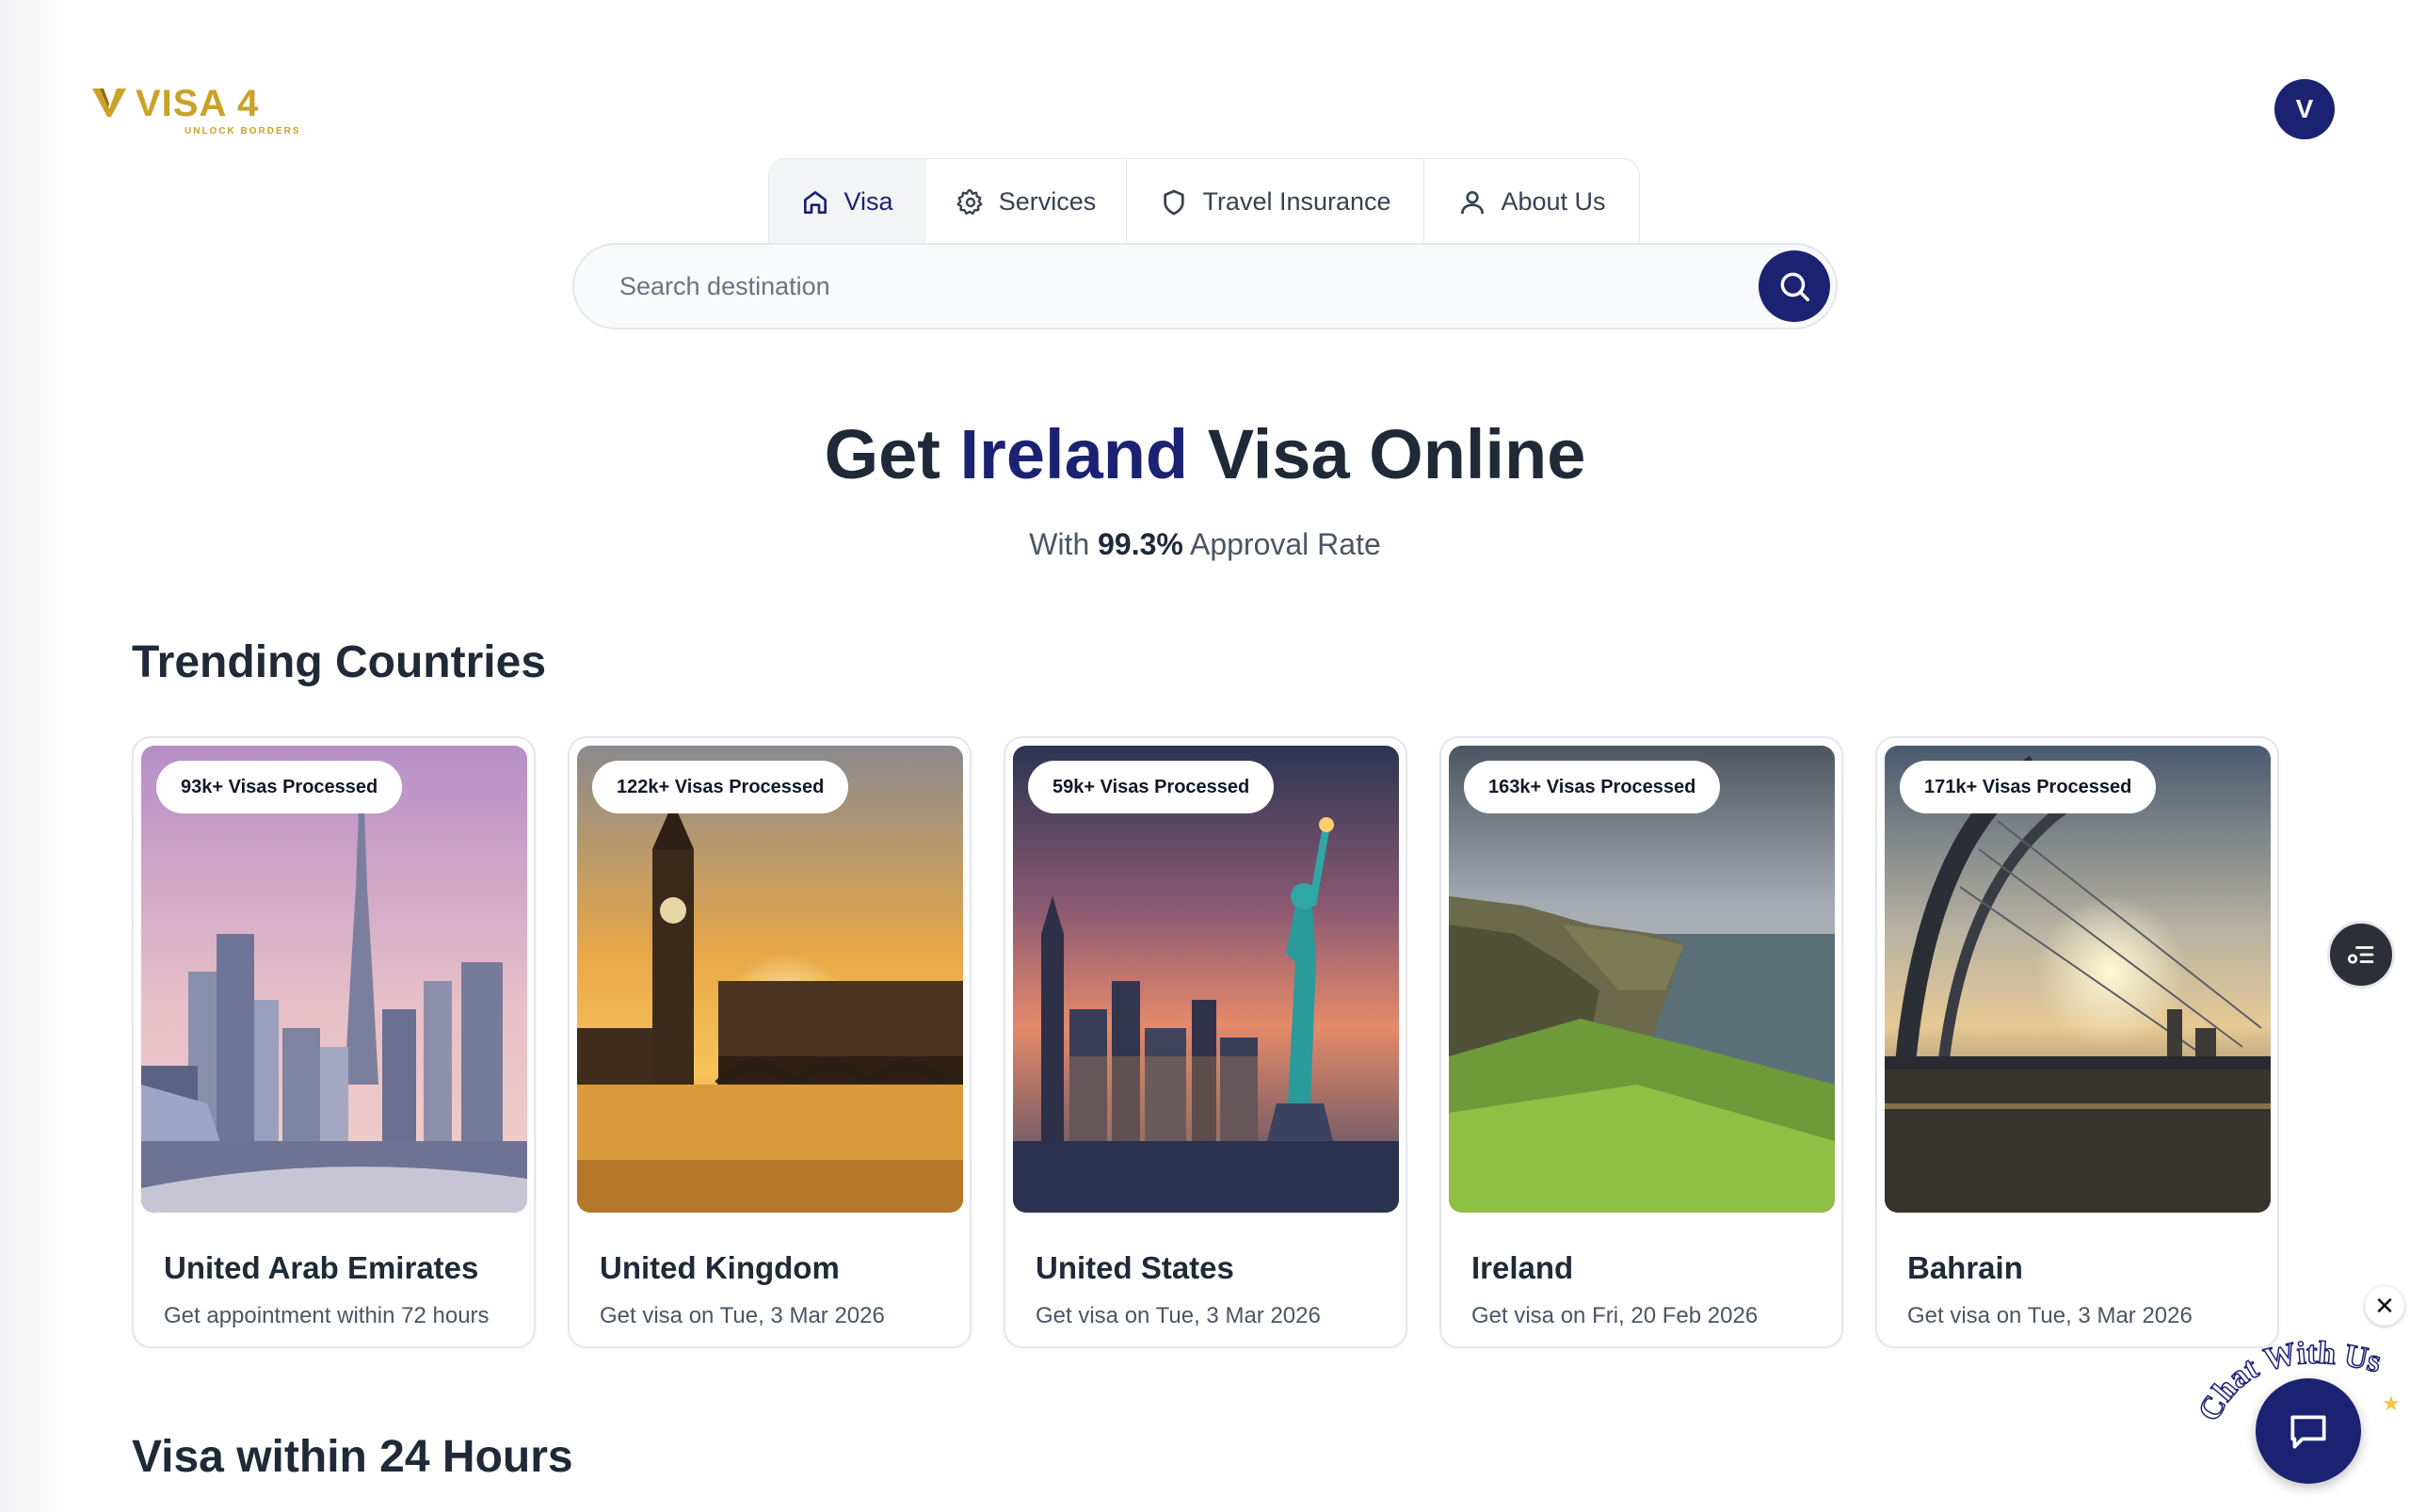  What do you see at coordinates (720, 787) in the screenshot?
I see `visas-processed-badge: 122k+ Visas Processed` at bounding box center [720, 787].